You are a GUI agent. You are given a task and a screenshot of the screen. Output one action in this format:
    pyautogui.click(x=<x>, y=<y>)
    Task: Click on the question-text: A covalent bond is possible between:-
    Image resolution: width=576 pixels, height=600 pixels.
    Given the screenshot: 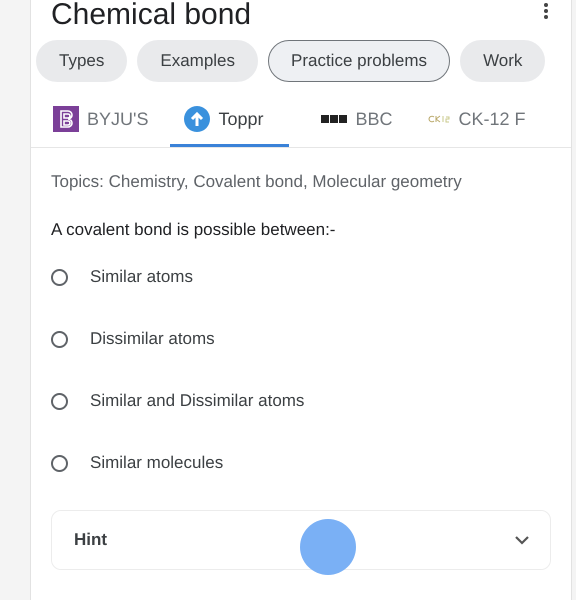 What is the action you would take?
    pyautogui.click(x=193, y=230)
    